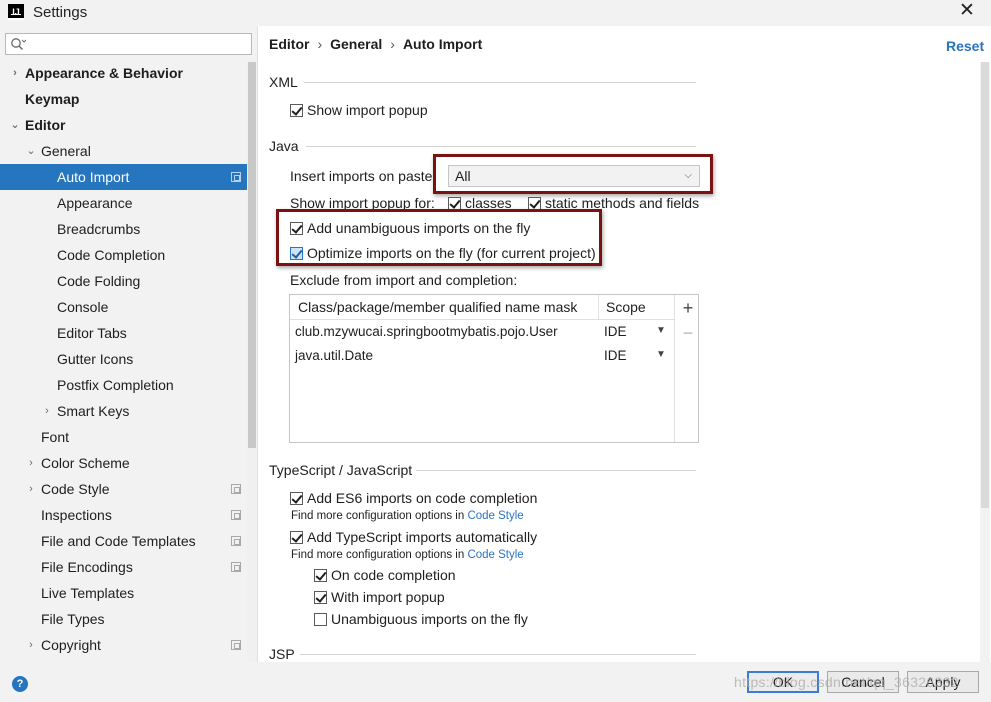 This screenshot has height=702, width=991. What do you see at coordinates (283, 82) in the screenshot?
I see `section-xml-title: XML` at bounding box center [283, 82].